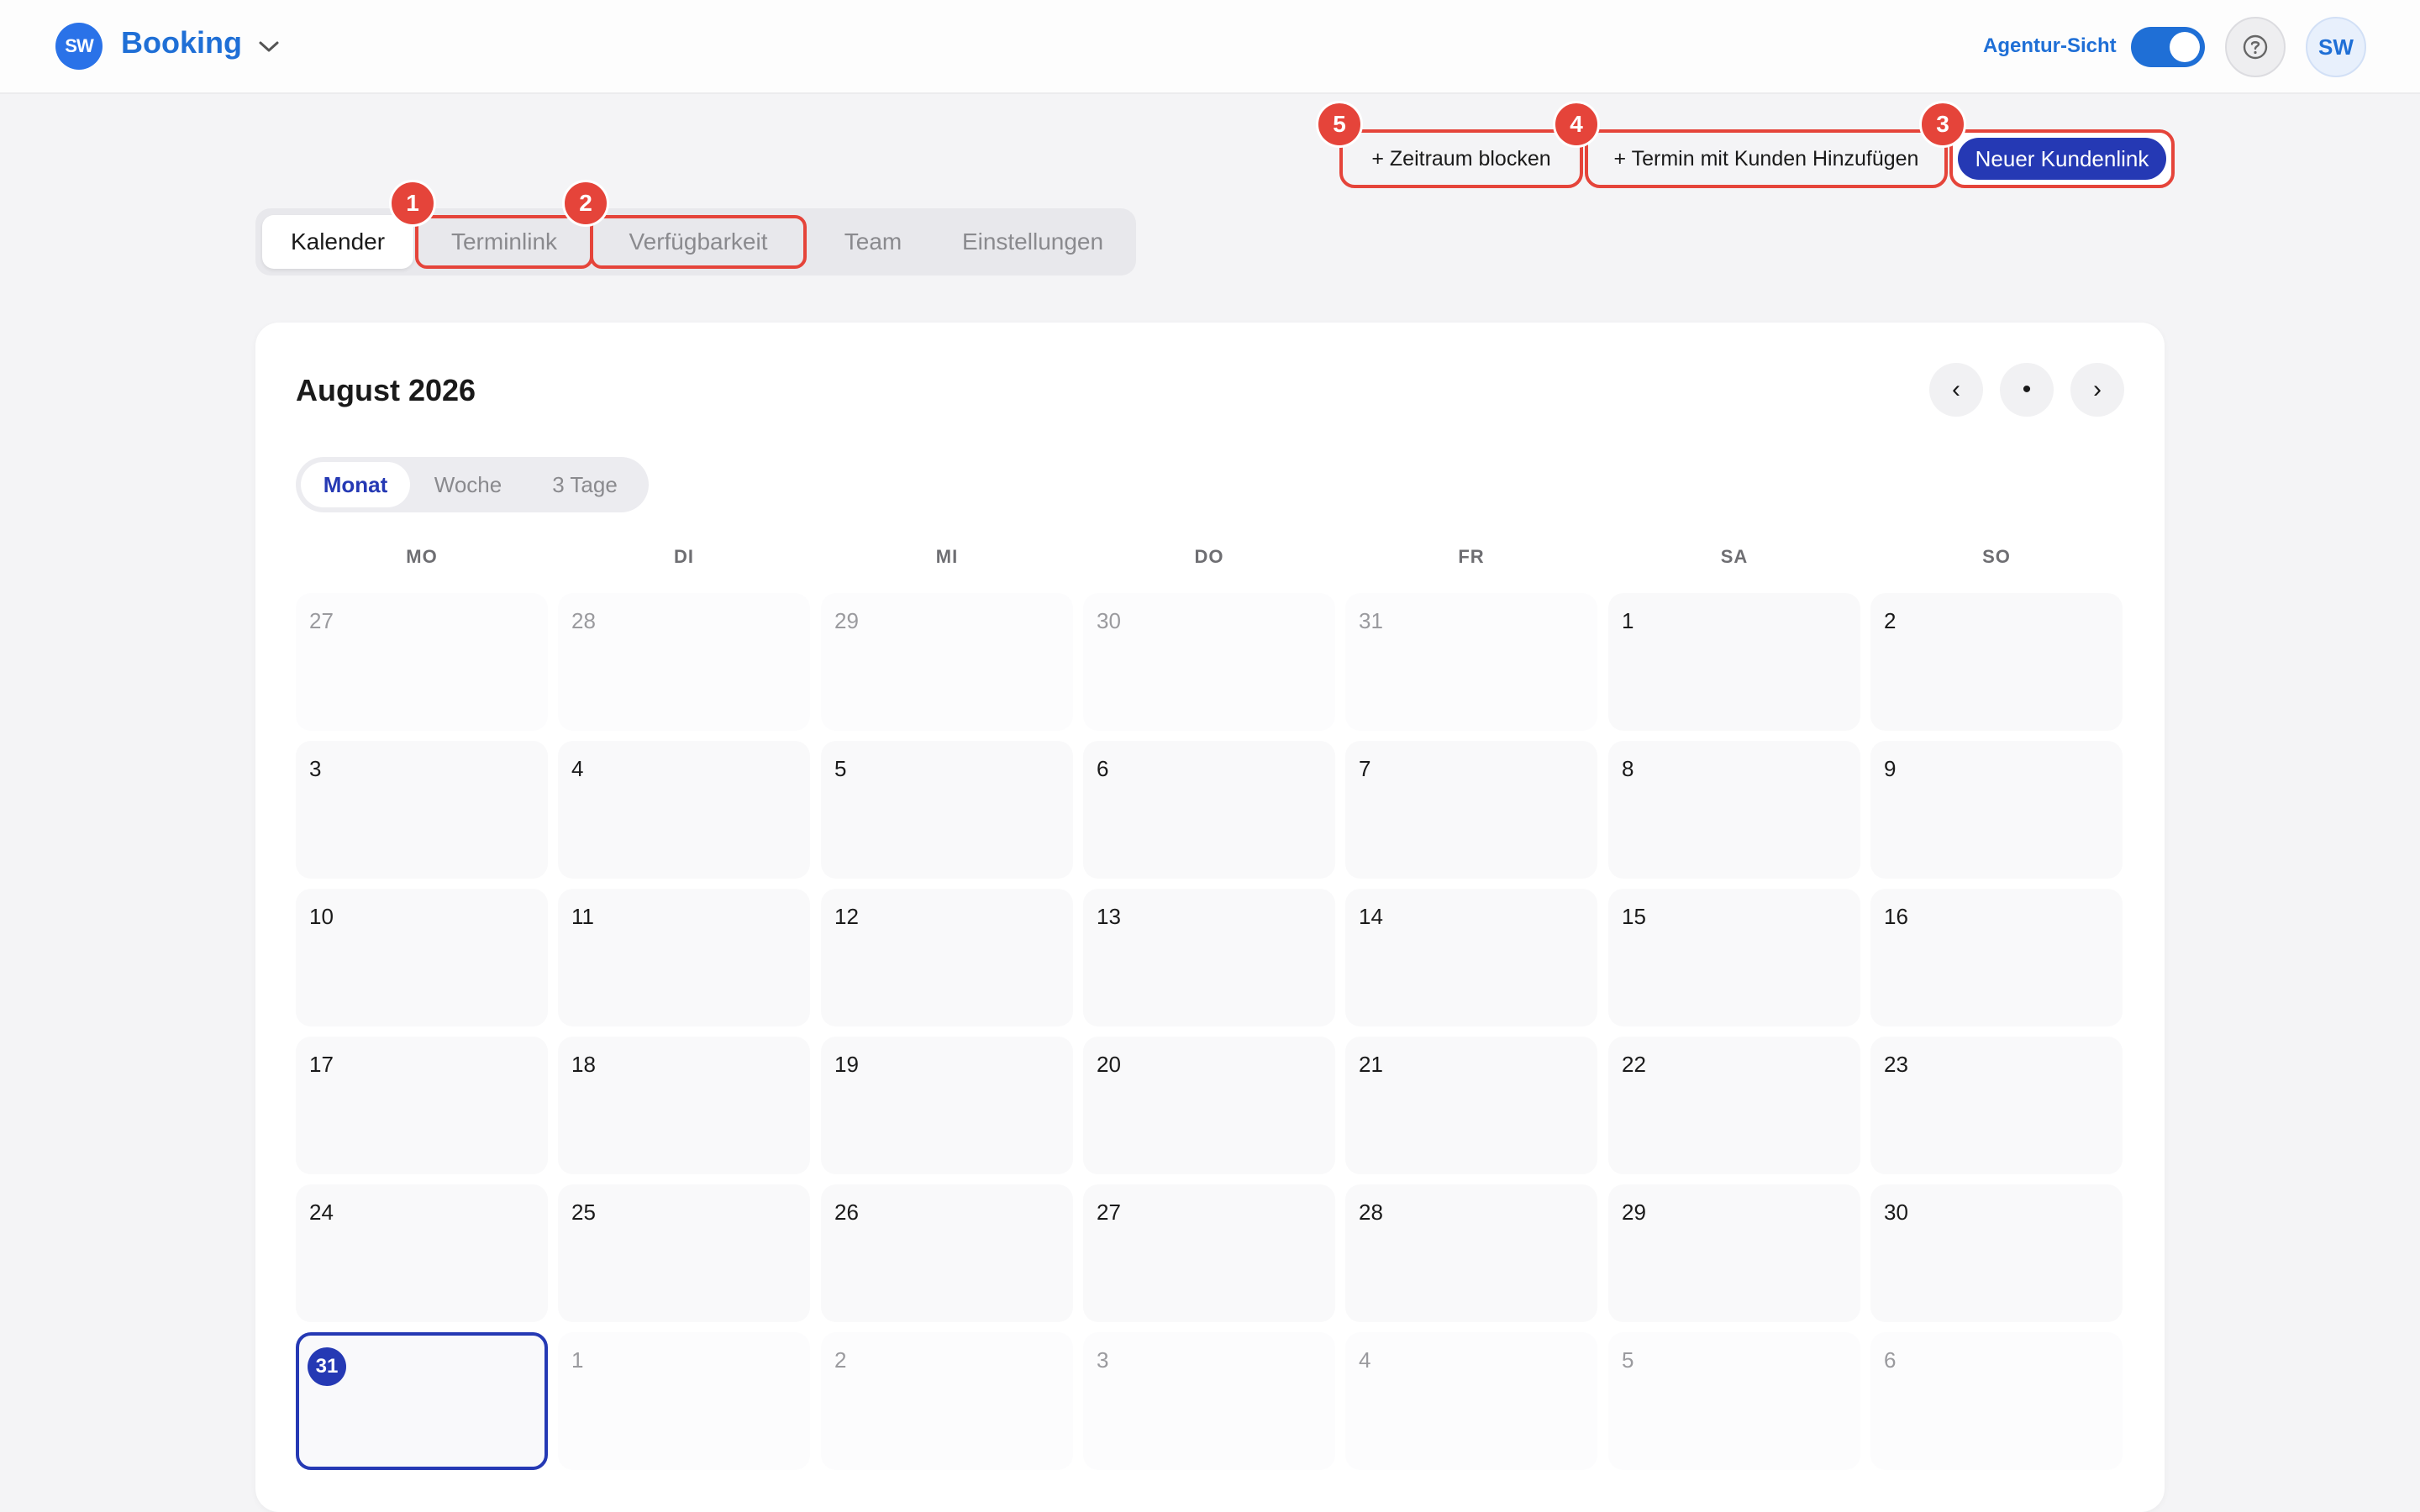 The width and height of the screenshot is (2420, 1512). I want to click on day-number: 29, so click(846, 620).